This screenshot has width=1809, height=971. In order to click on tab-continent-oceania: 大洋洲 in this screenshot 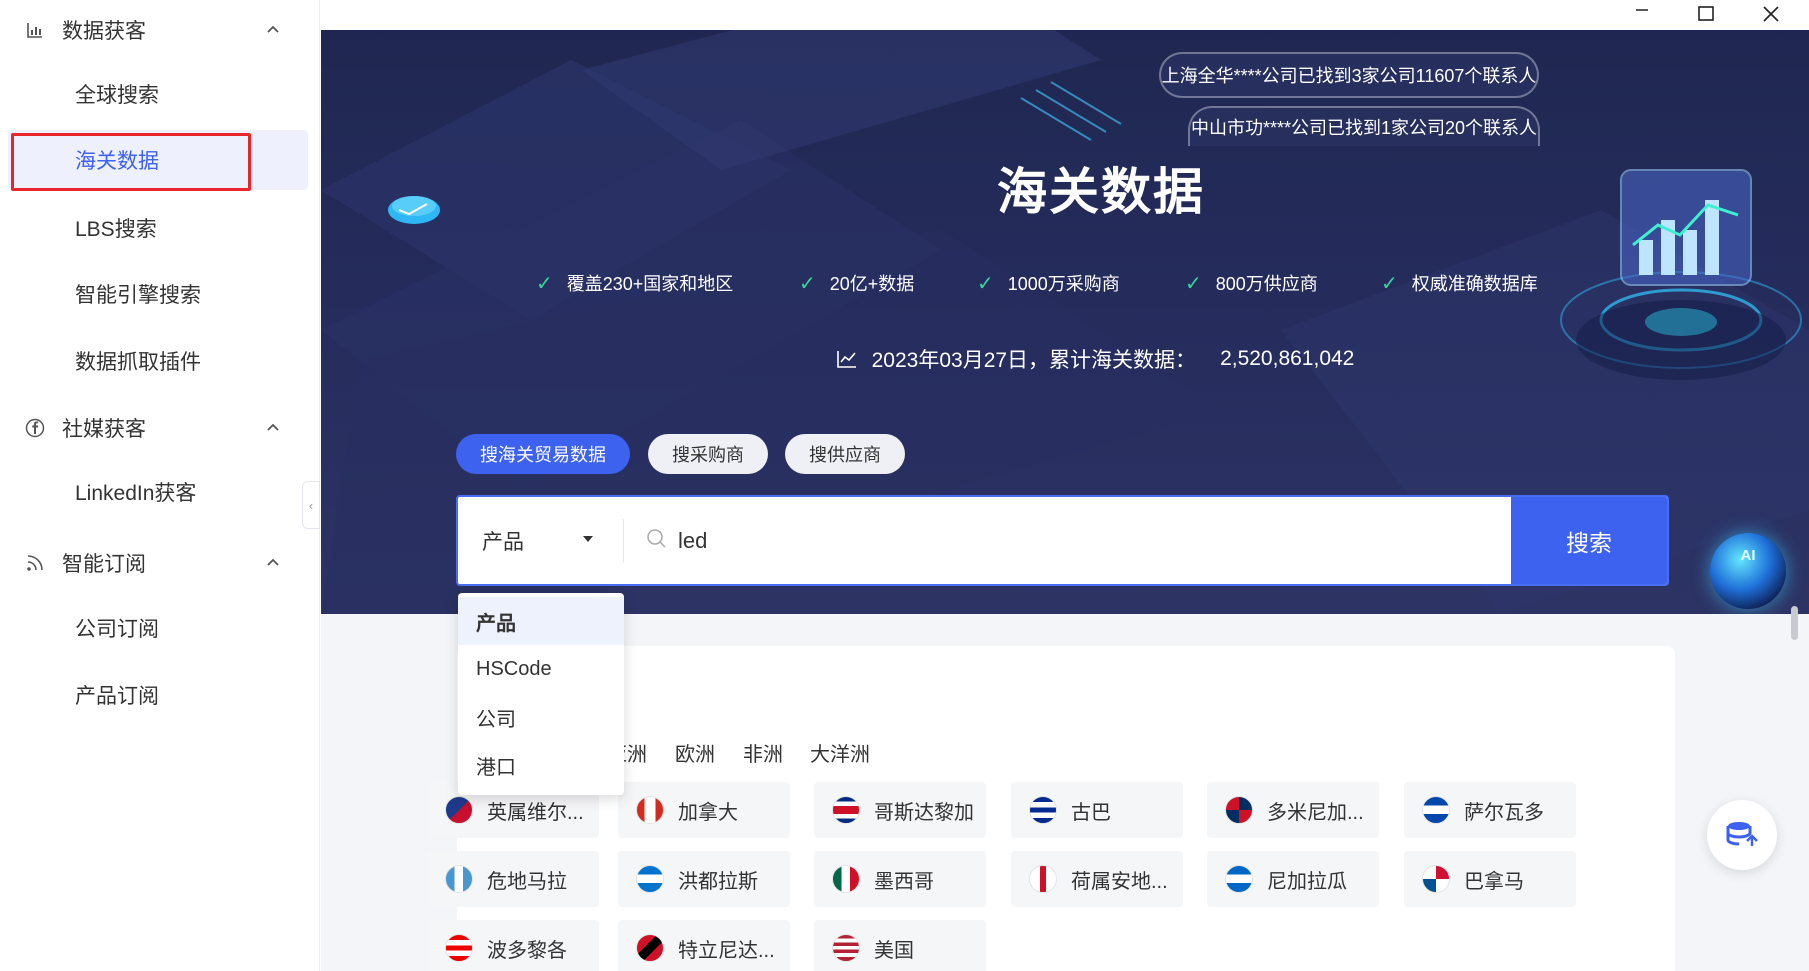, I will do `click(840, 752)`.